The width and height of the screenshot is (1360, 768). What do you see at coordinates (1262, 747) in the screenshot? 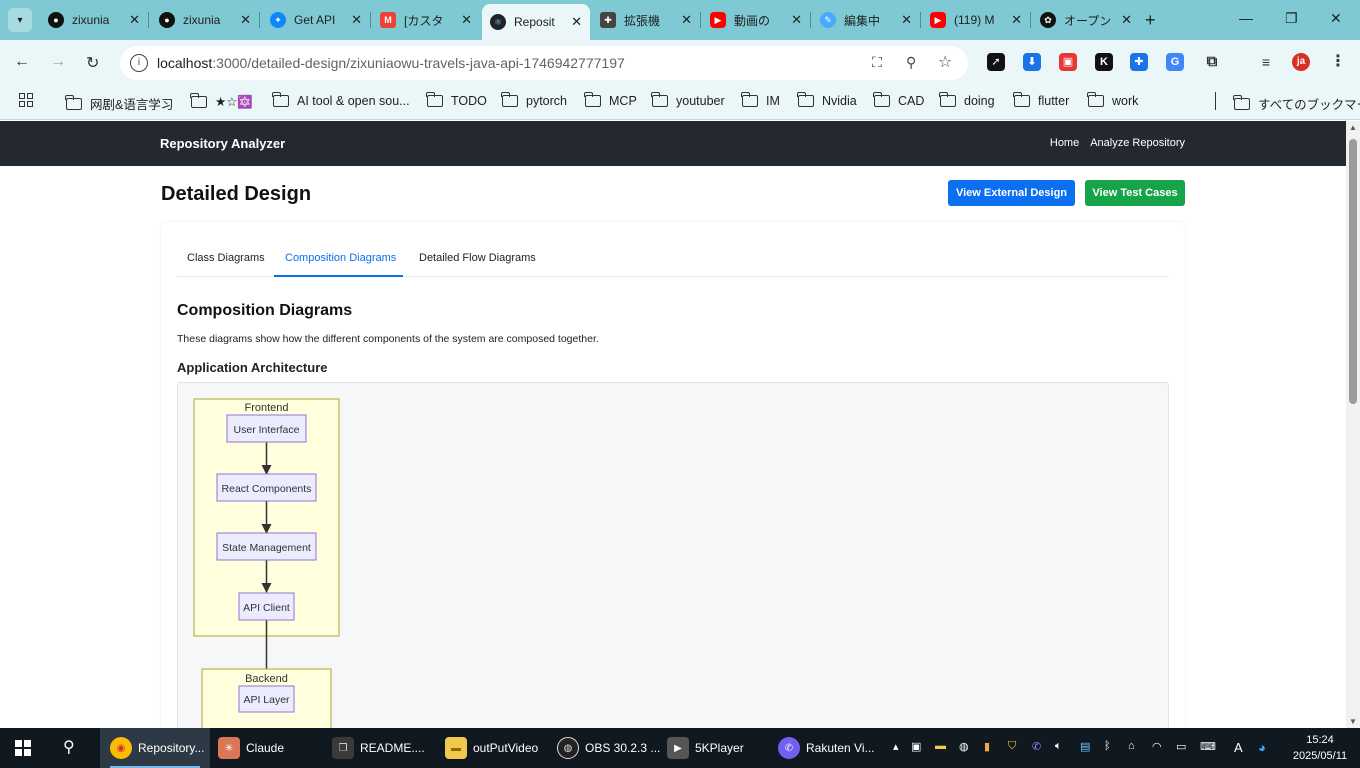
I see `edge-icon: ◕` at bounding box center [1262, 747].